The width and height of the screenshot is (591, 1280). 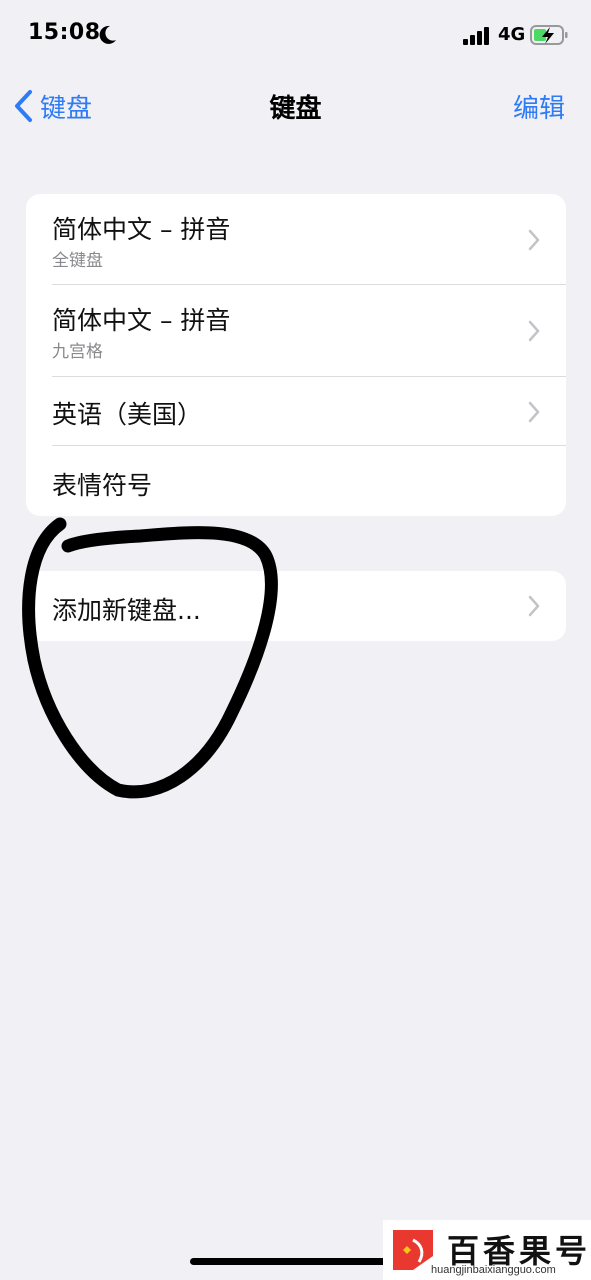 What do you see at coordinates (549, 35) in the screenshot?
I see `battery-charging-icon` at bounding box center [549, 35].